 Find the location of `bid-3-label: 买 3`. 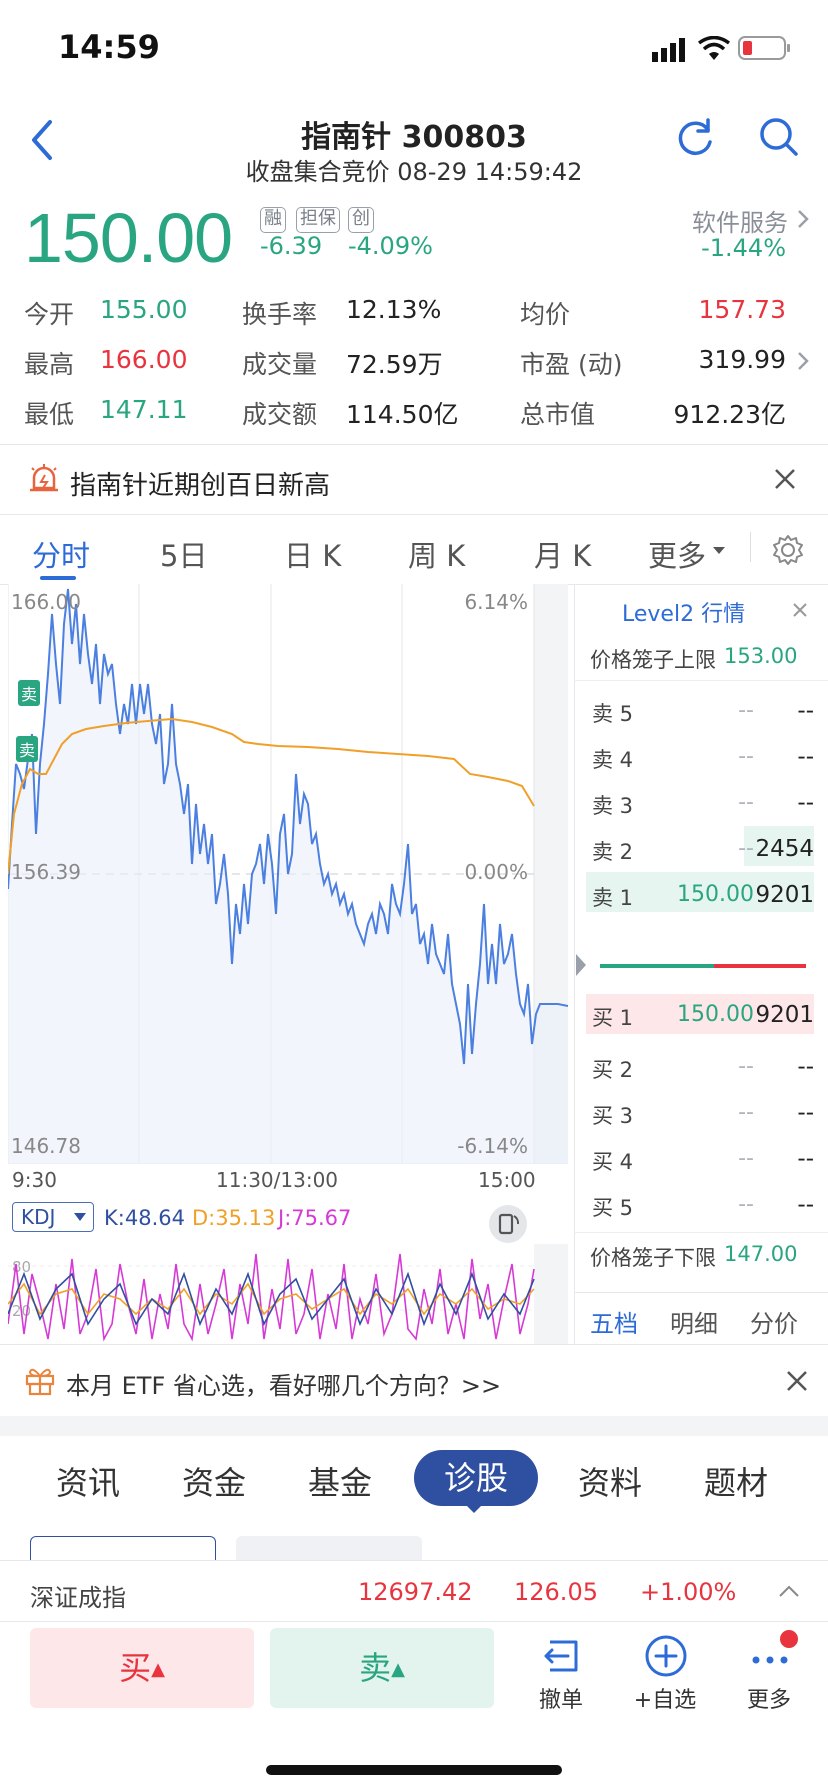

bid-3-label: 买 3 is located at coordinates (613, 1116).